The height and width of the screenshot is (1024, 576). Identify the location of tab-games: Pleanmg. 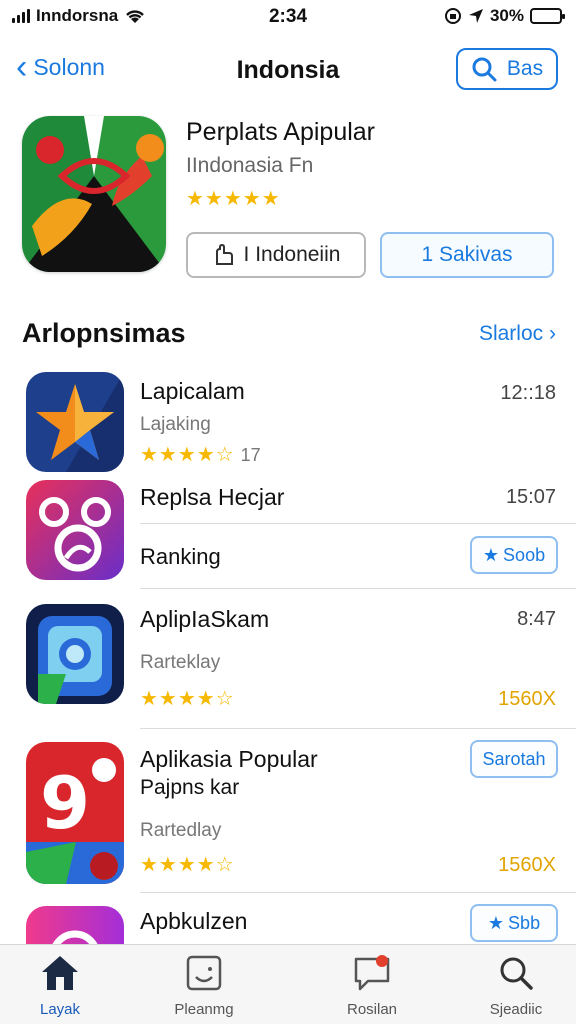
(204, 985).